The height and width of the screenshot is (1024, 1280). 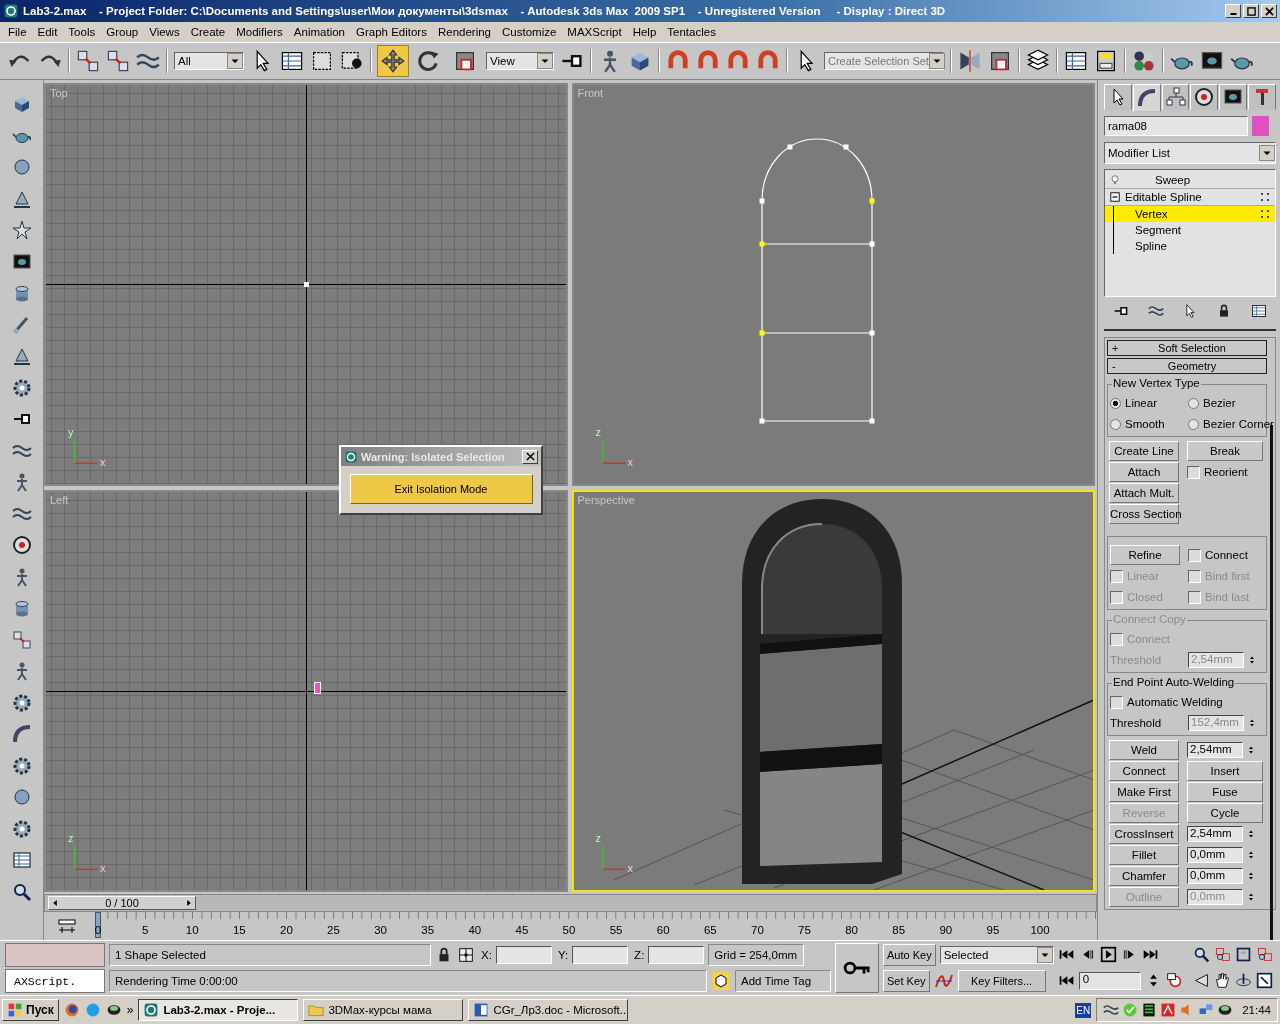 What do you see at coordinates (1225, 771) in the screenshot?
I see `panel-button: Insert` at bounding box center [1225, 771].